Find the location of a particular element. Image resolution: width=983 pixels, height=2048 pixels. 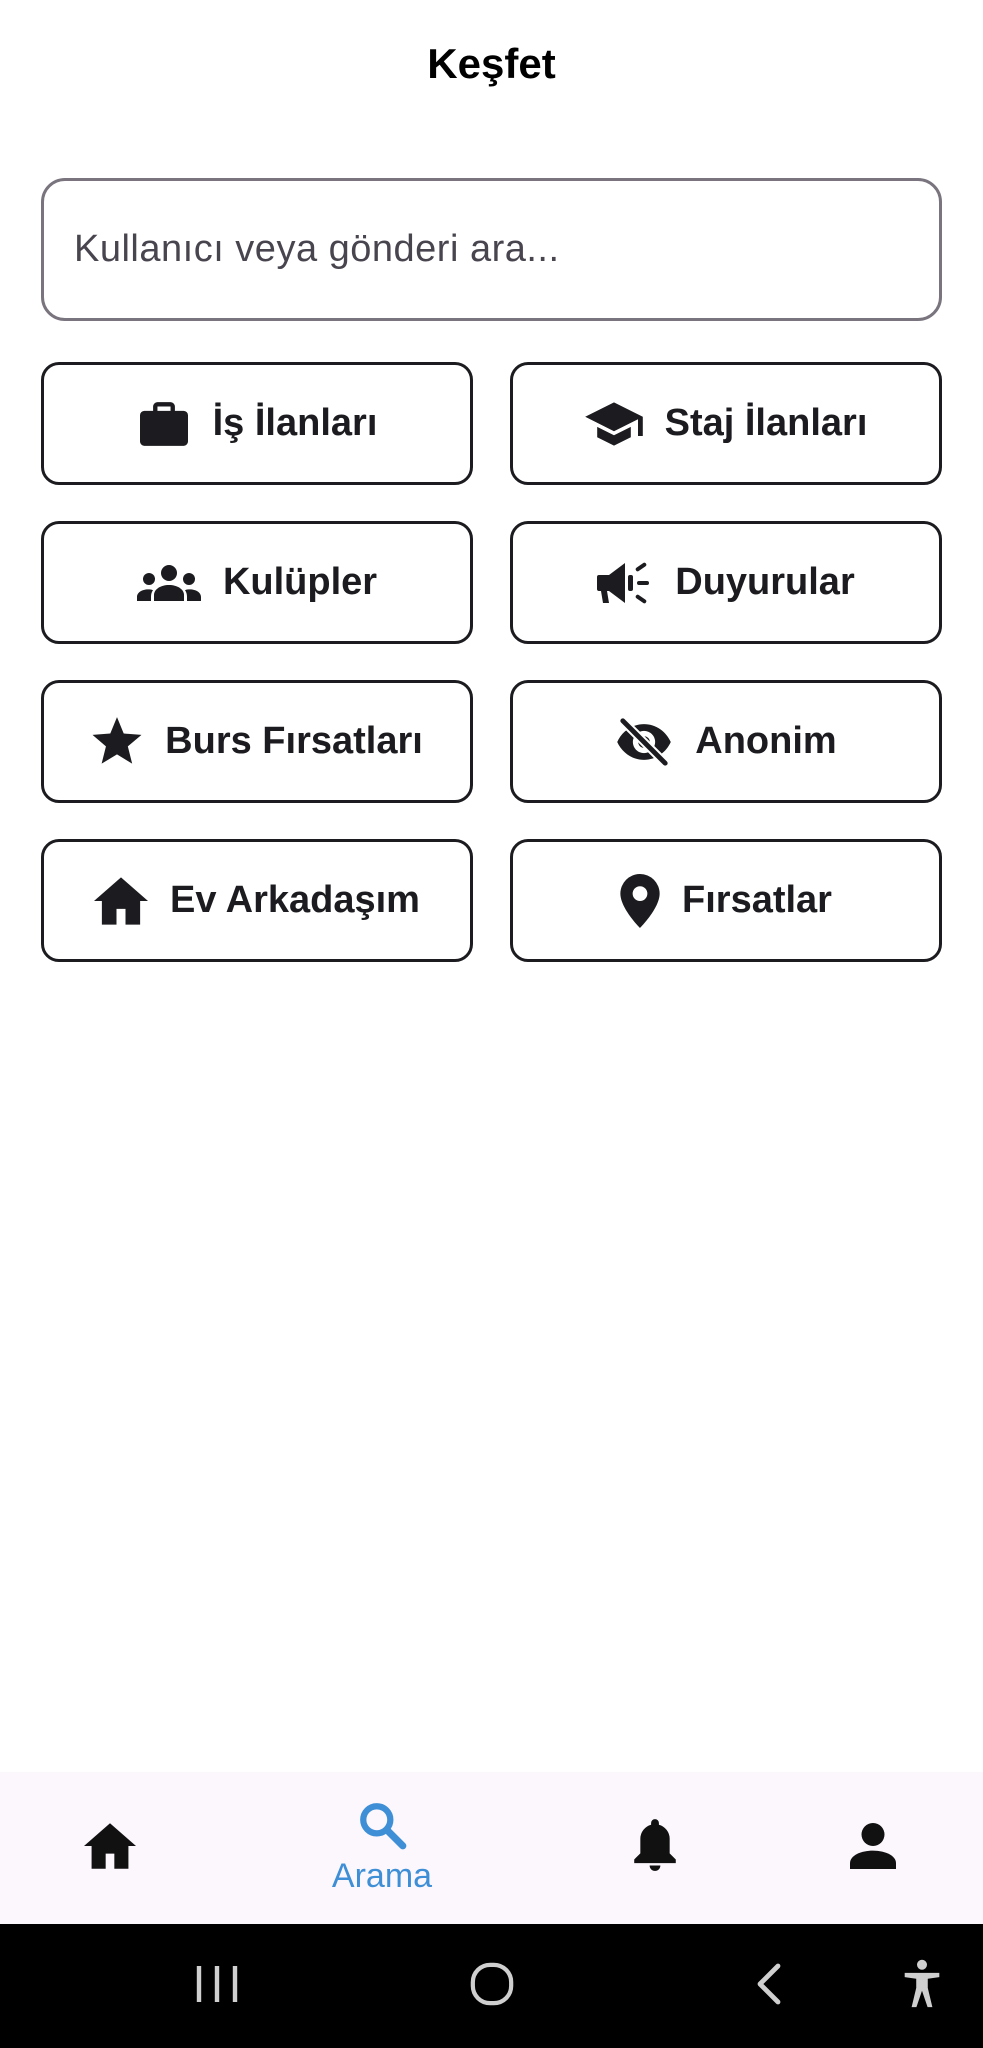

home-circle-icon is located at coordinates (492, 1986).